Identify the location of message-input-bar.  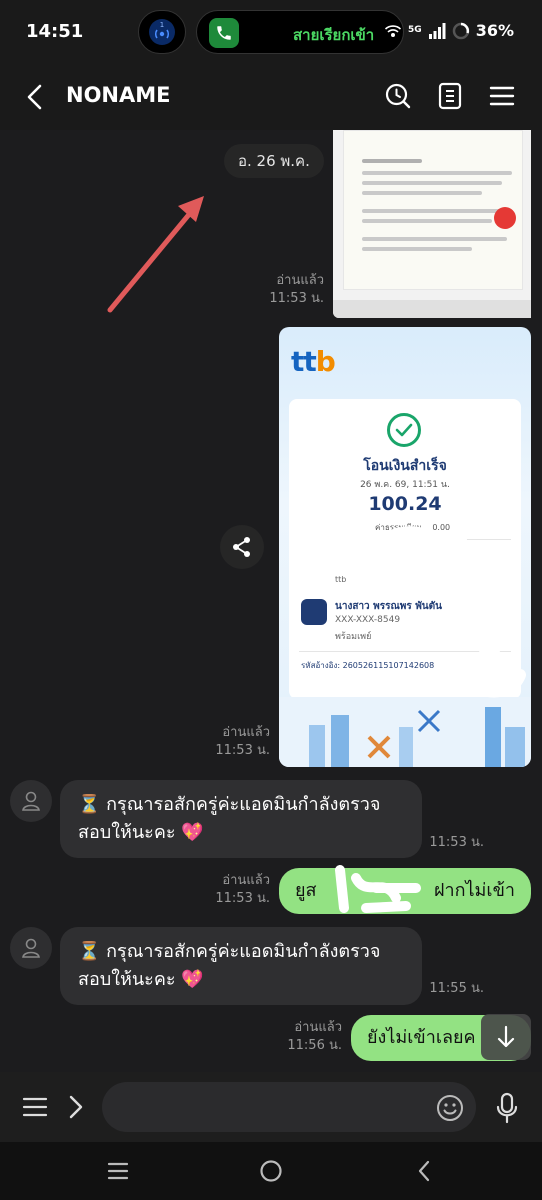
(271, 1107).